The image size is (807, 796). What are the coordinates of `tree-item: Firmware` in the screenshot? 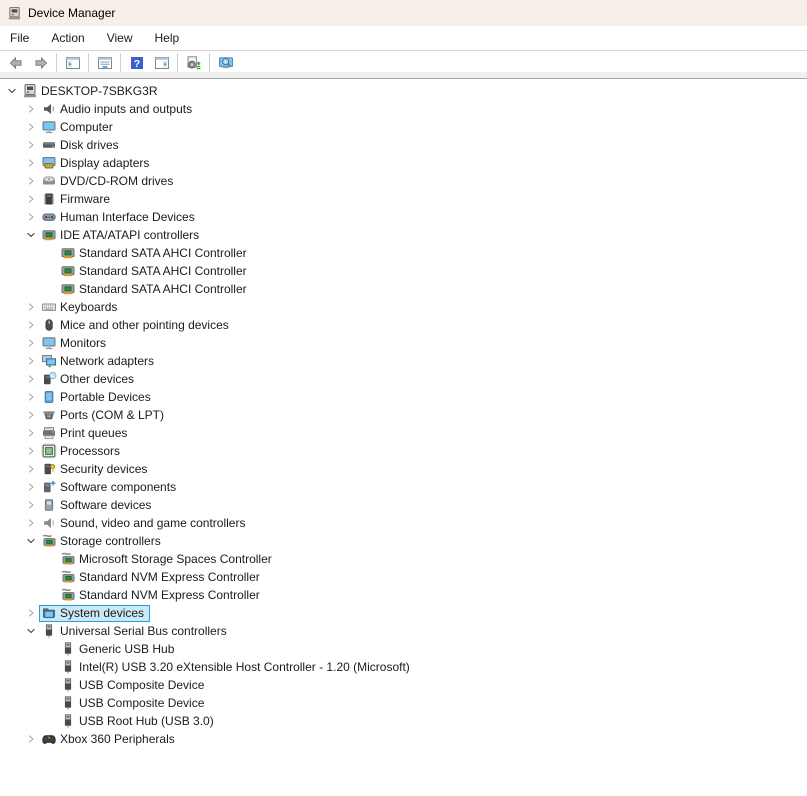 It's located at (403, 199).